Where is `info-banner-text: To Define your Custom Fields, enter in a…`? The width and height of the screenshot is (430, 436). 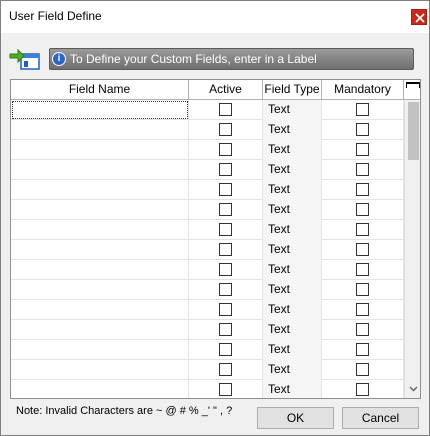 info-banner-text: To Define your Custom Fields, enter in a… is located at coordinates (193, 59).